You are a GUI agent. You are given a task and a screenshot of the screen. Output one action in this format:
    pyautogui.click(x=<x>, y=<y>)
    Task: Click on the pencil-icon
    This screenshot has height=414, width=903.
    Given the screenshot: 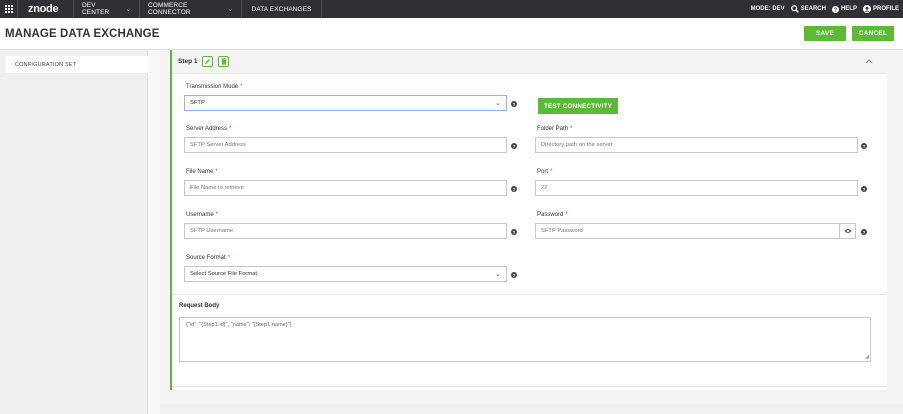 What is the action you would take?
    pyautogui.click(x=207, y=61)
    